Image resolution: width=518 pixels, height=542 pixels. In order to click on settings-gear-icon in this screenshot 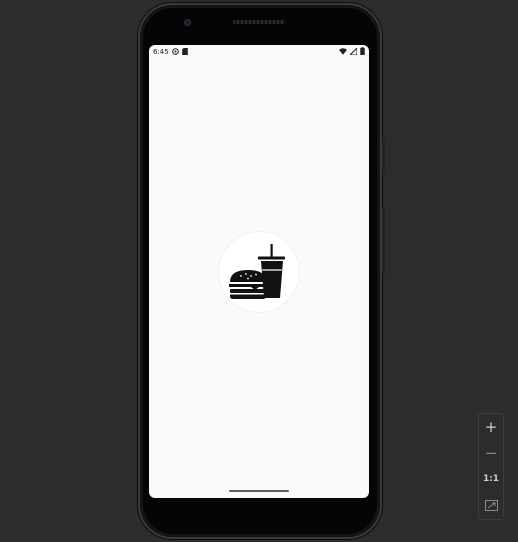, I will do `click(175, 52)`.